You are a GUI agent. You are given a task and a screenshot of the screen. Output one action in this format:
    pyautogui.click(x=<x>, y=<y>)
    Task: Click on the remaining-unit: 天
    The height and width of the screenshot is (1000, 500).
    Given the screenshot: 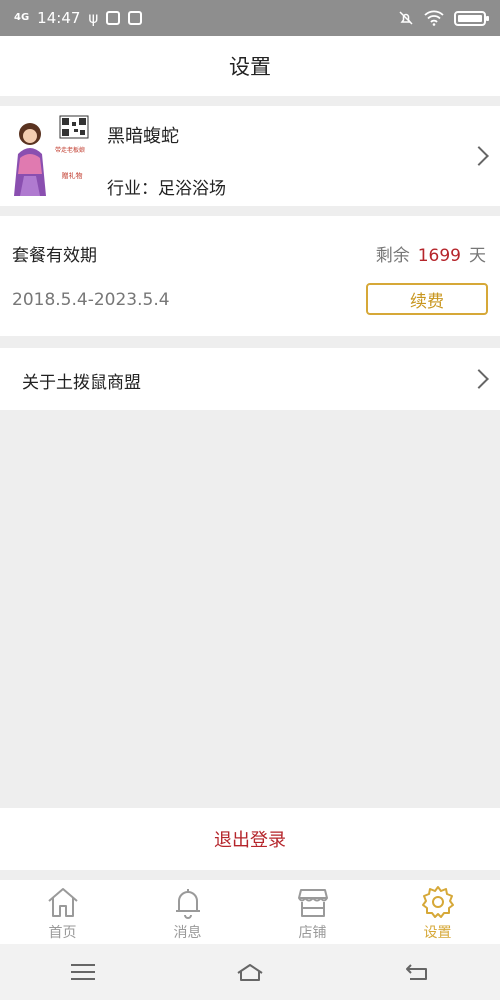 What is the action you would take?
    pyautogui.click(x=477, y=256)
    